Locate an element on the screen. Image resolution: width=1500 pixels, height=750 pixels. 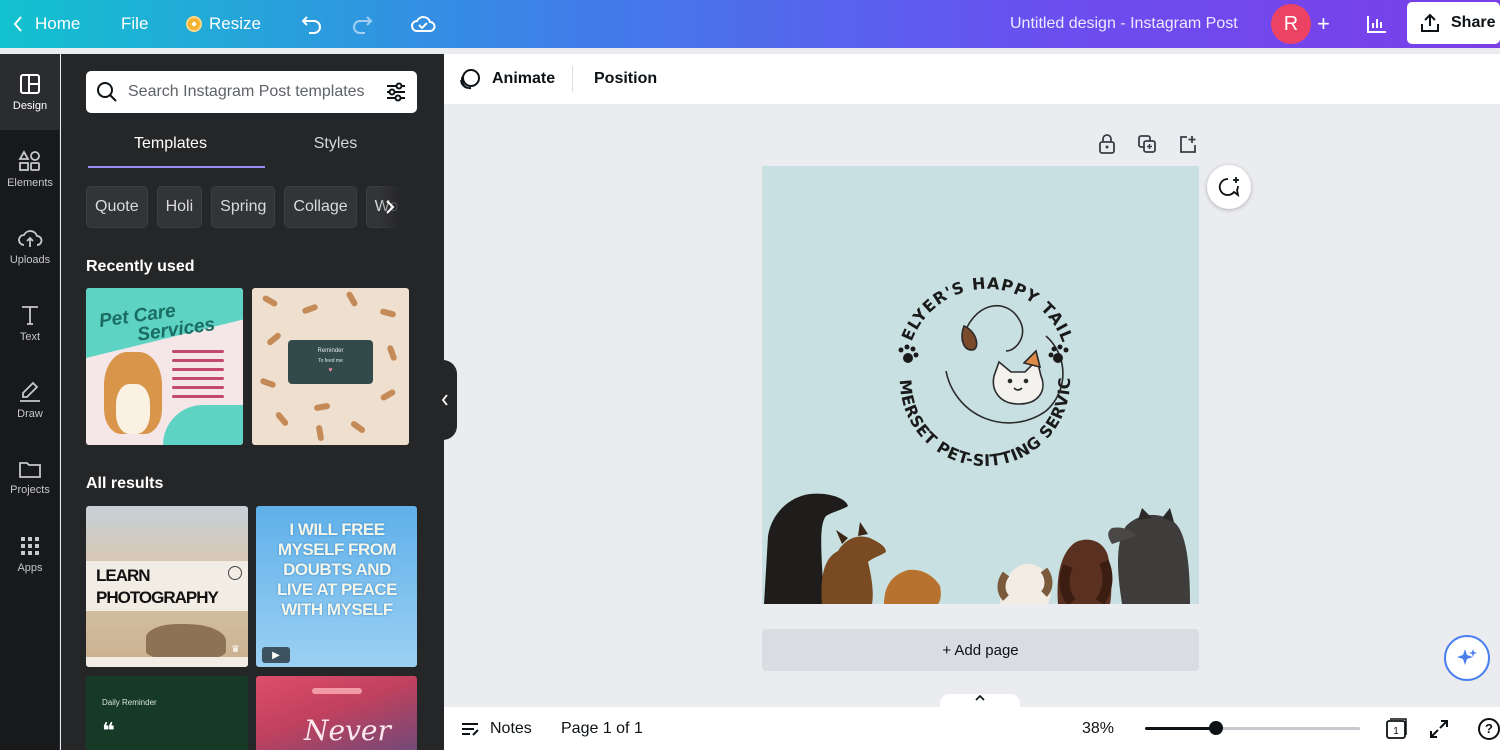
active-tab-indicator is located at coordinates (176, 167).